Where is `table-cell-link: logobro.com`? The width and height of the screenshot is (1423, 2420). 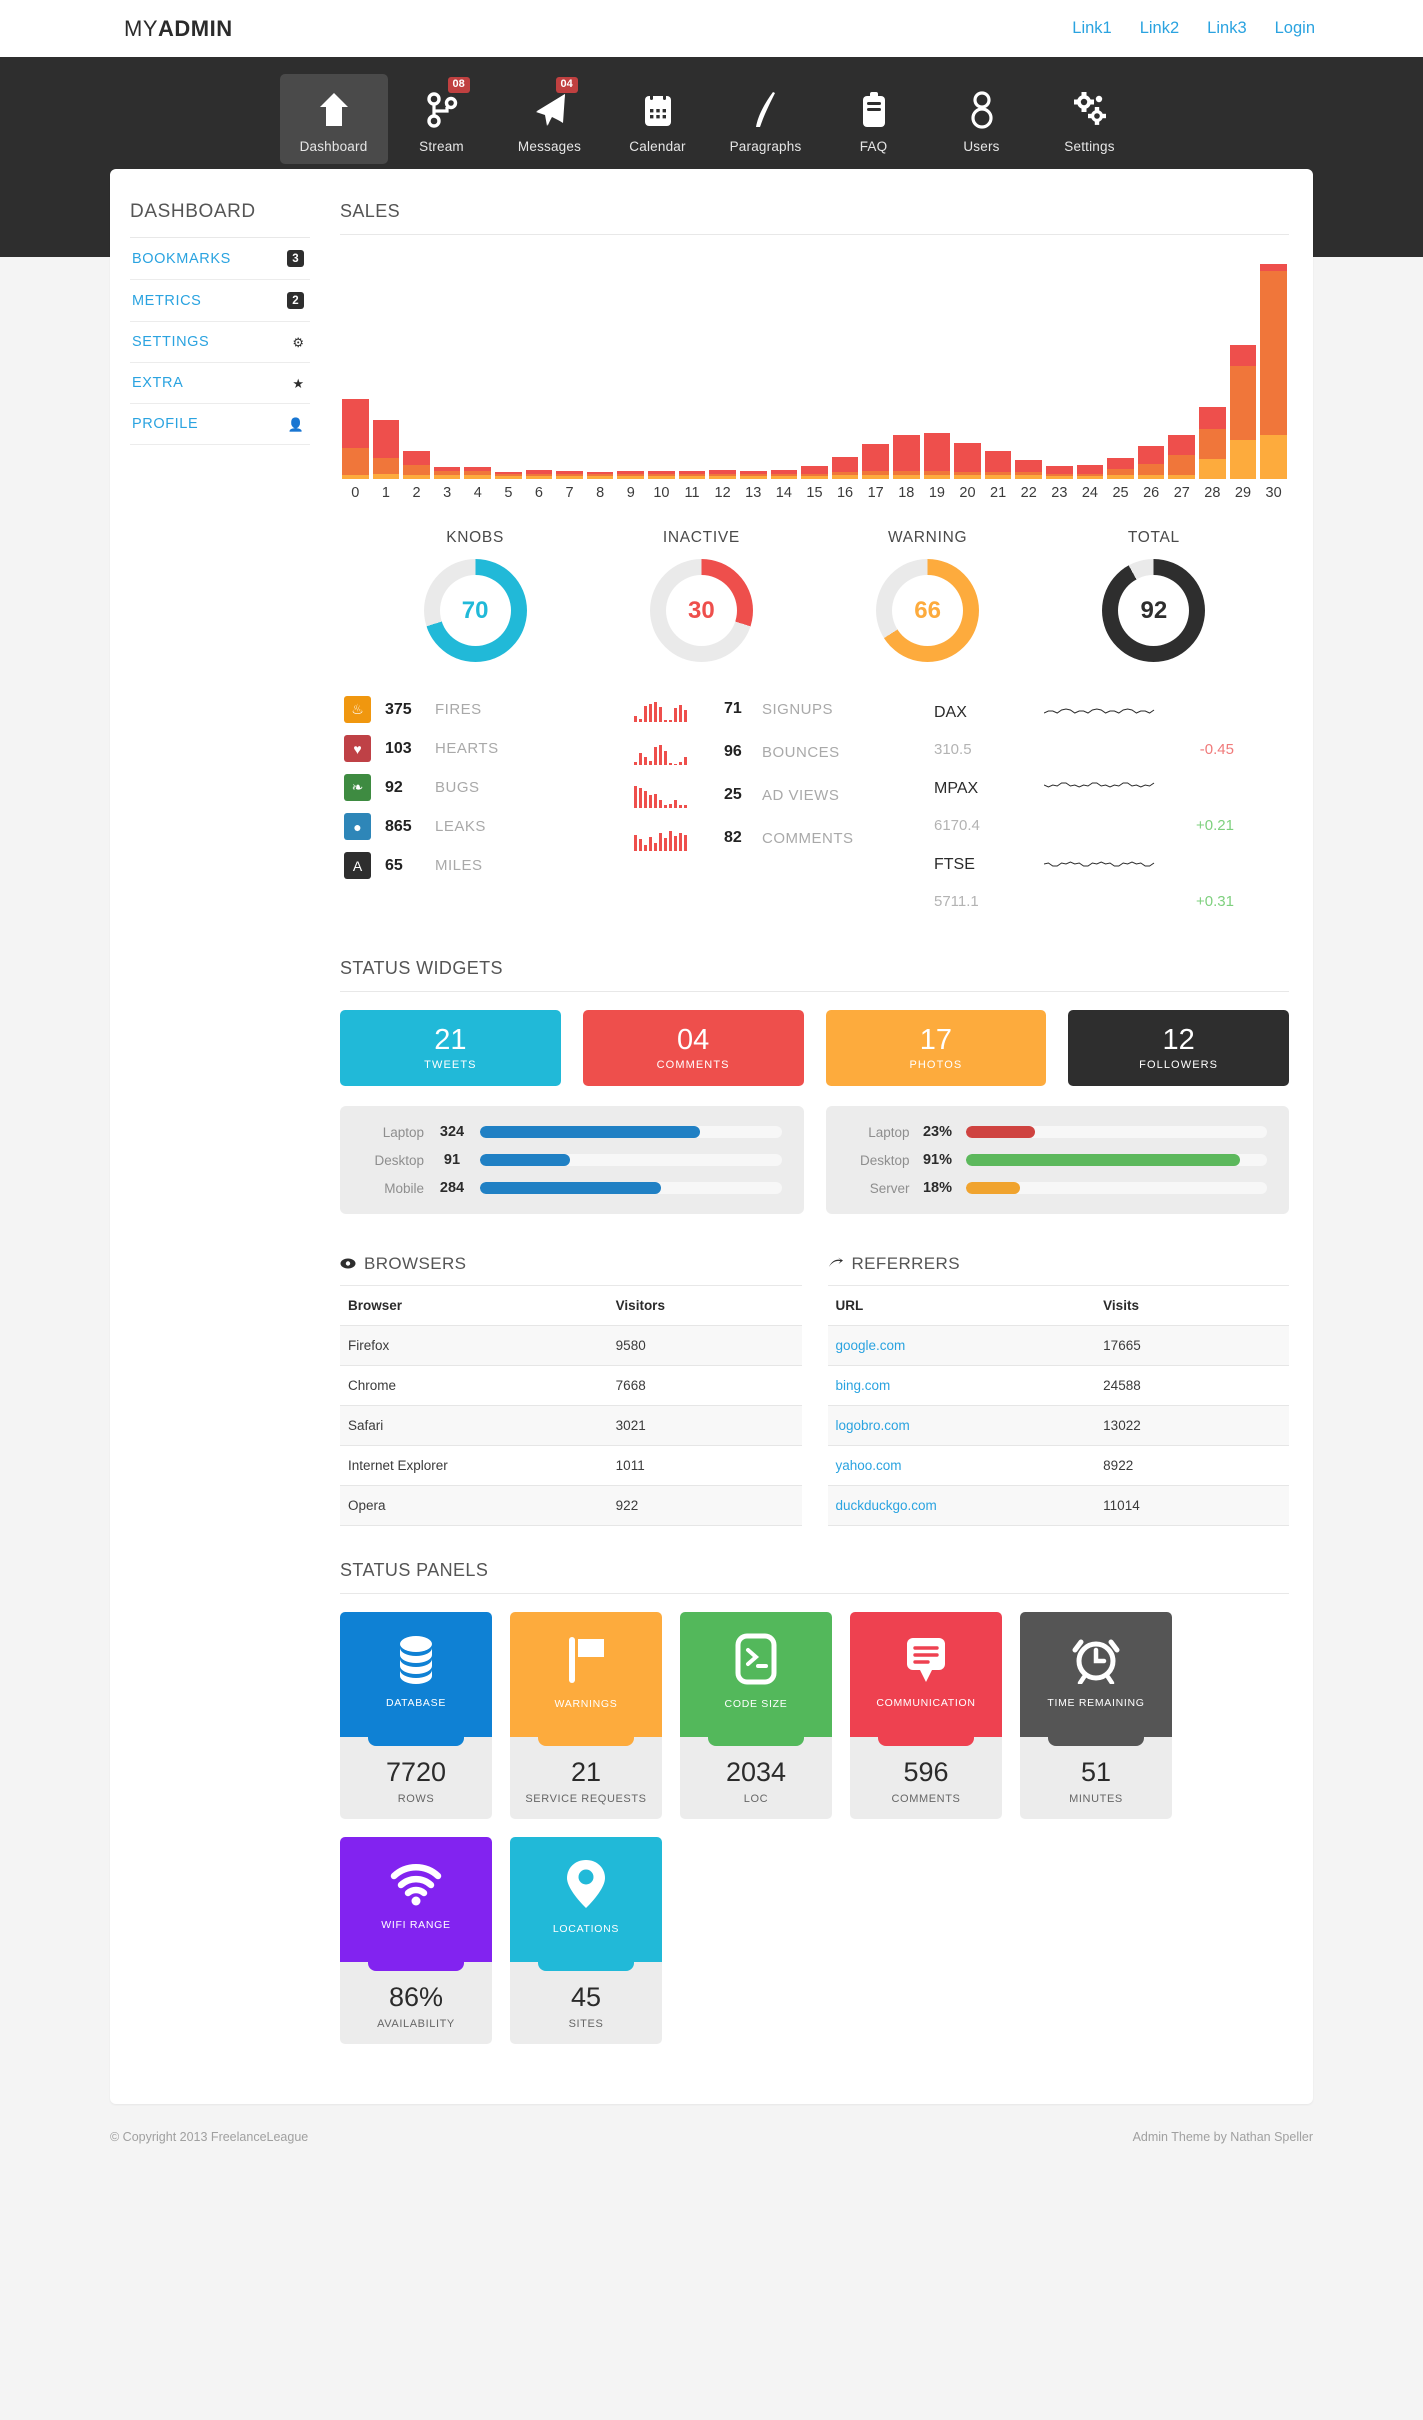 table-cell-link: logobro.com is located at coordinates (873, 1425).